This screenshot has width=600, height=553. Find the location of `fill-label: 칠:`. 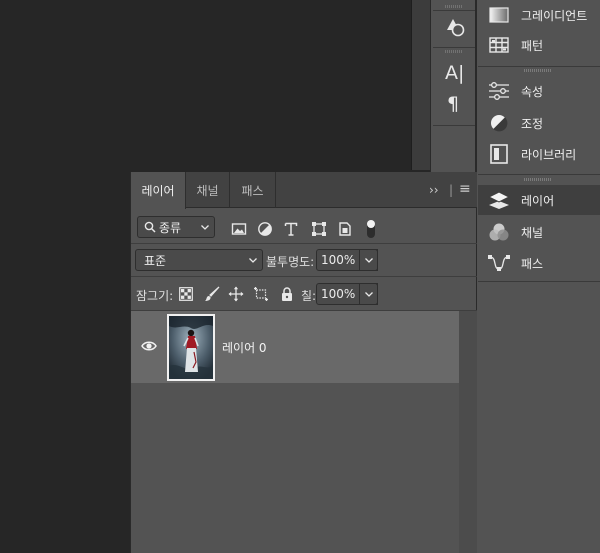

fill-label: 칠: is located at coordinates (309, 296).